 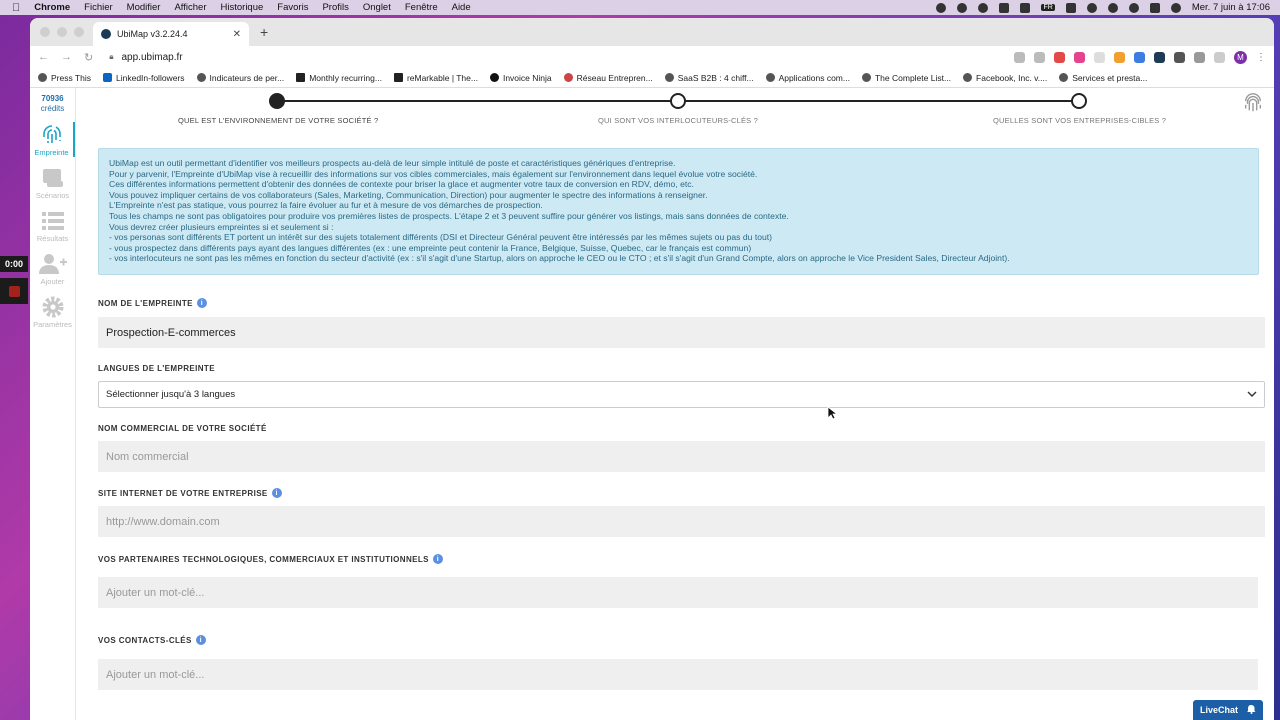 What do you see at coordinates (237, 34) in the screenshot?
I see `close-tab-icon: ✕` at bounding box center [237, 34].